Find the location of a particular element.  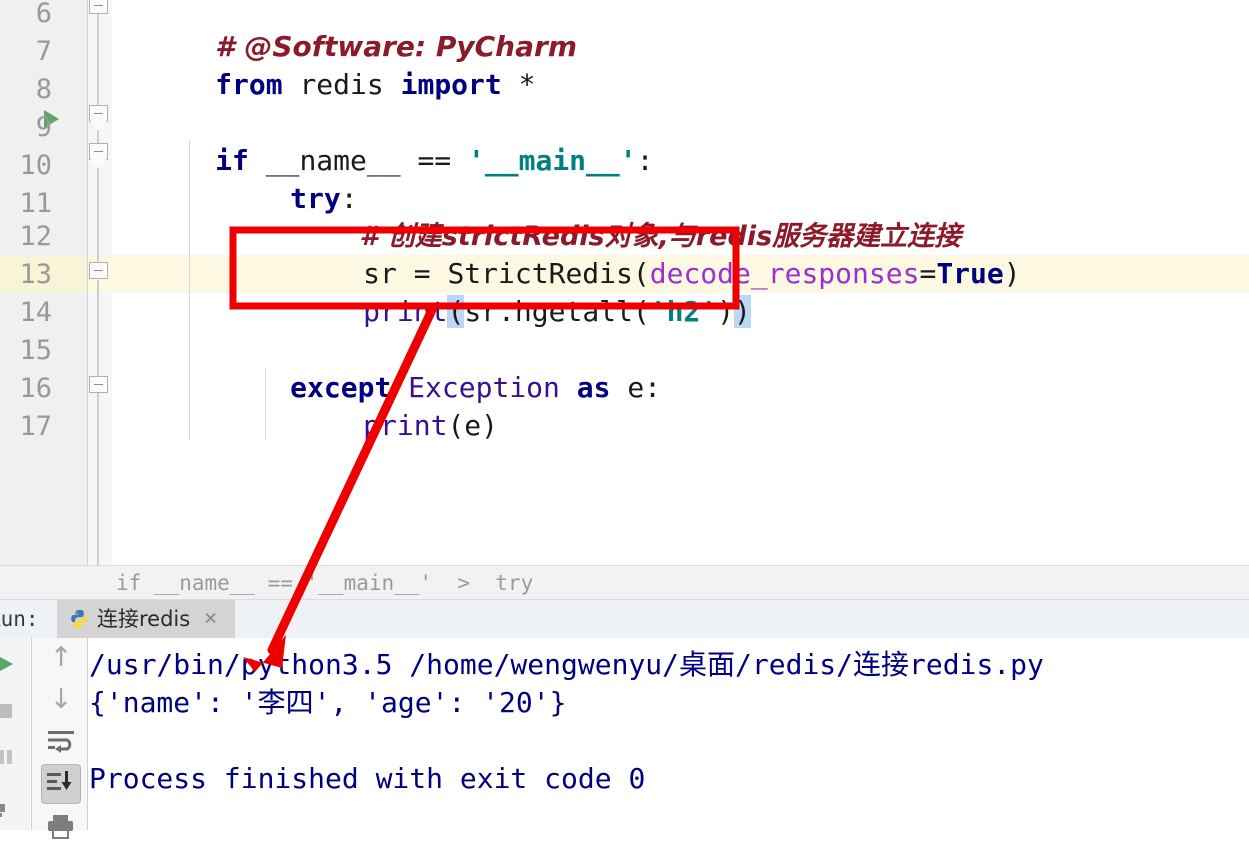

code-line-11: # 创建strictRedis对象,与redis服务器建立连接 is located at coordinates (612, 216).